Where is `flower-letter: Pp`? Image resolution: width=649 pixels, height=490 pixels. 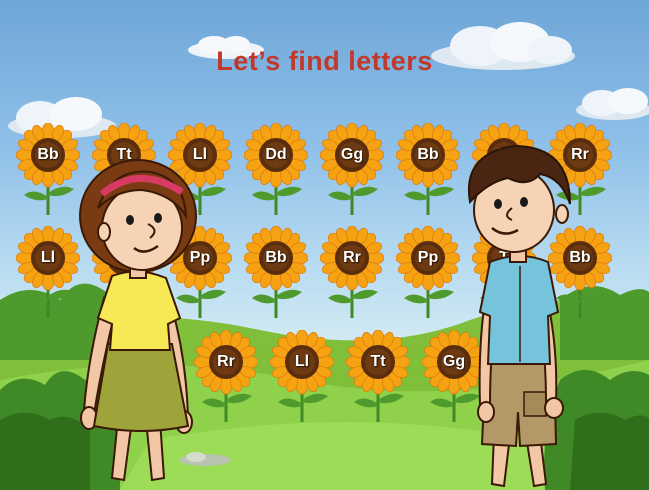
flower-letter: Pp is located at coordinates (428, 272).